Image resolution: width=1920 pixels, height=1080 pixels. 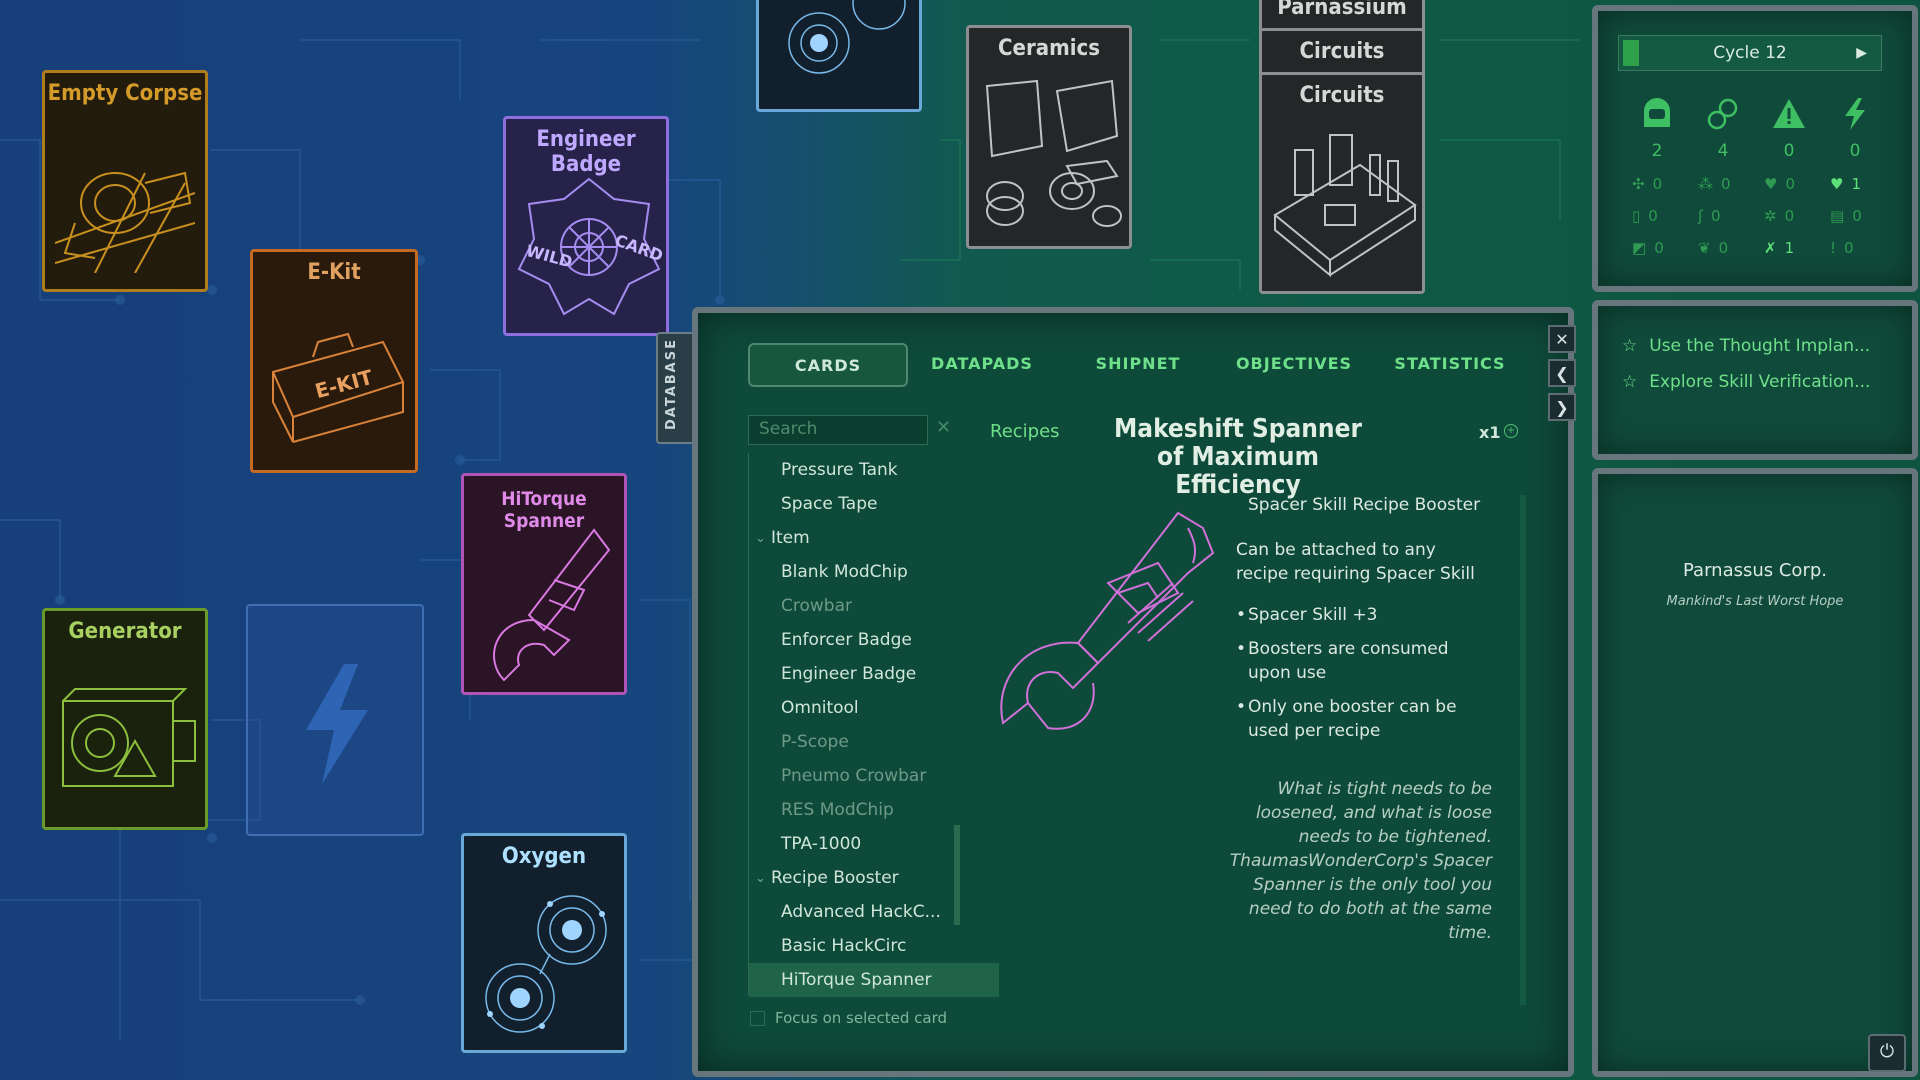 I want to click on tree-item: Pressure Tank, so click(x=874, y=470).